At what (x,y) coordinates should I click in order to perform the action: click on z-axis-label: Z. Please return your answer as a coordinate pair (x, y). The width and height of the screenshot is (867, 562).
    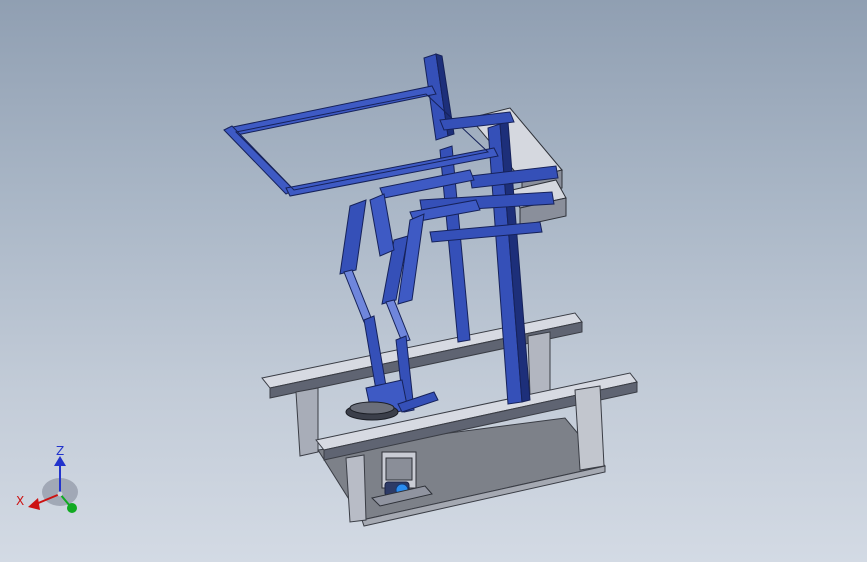
    Looking at the image, I should click on (60, 451).